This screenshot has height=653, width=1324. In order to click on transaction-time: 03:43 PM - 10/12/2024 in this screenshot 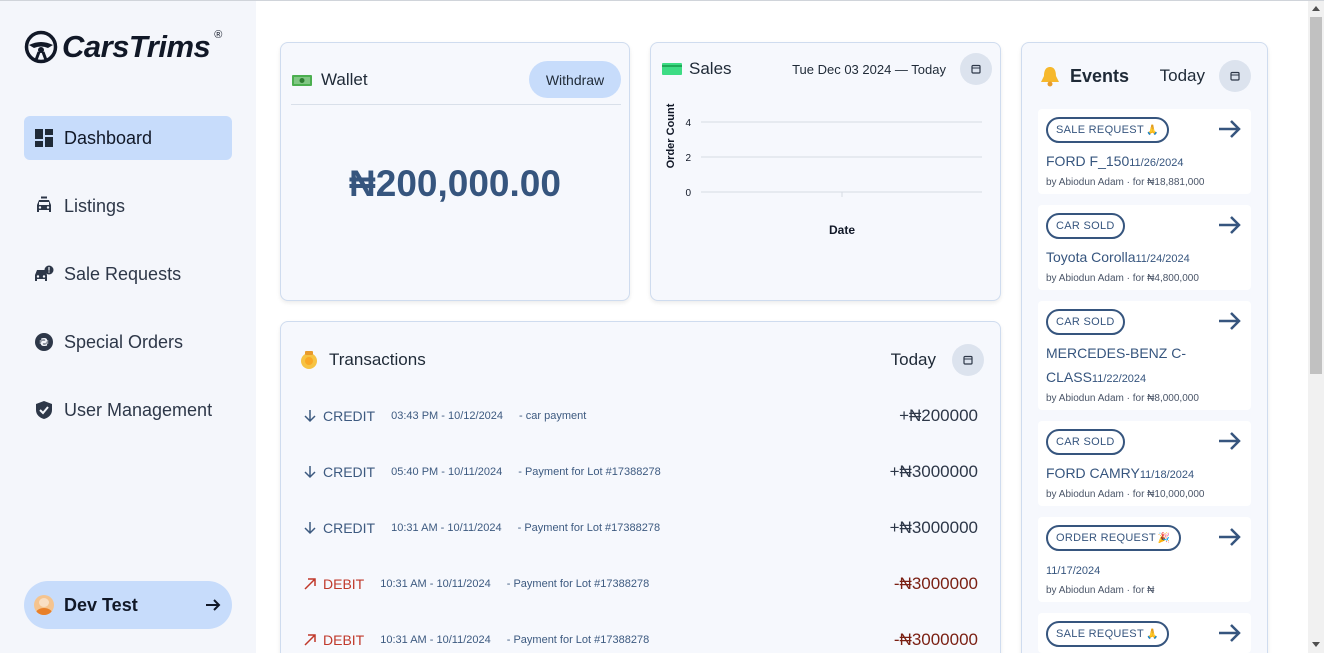, I will do `click(447, 416)`.